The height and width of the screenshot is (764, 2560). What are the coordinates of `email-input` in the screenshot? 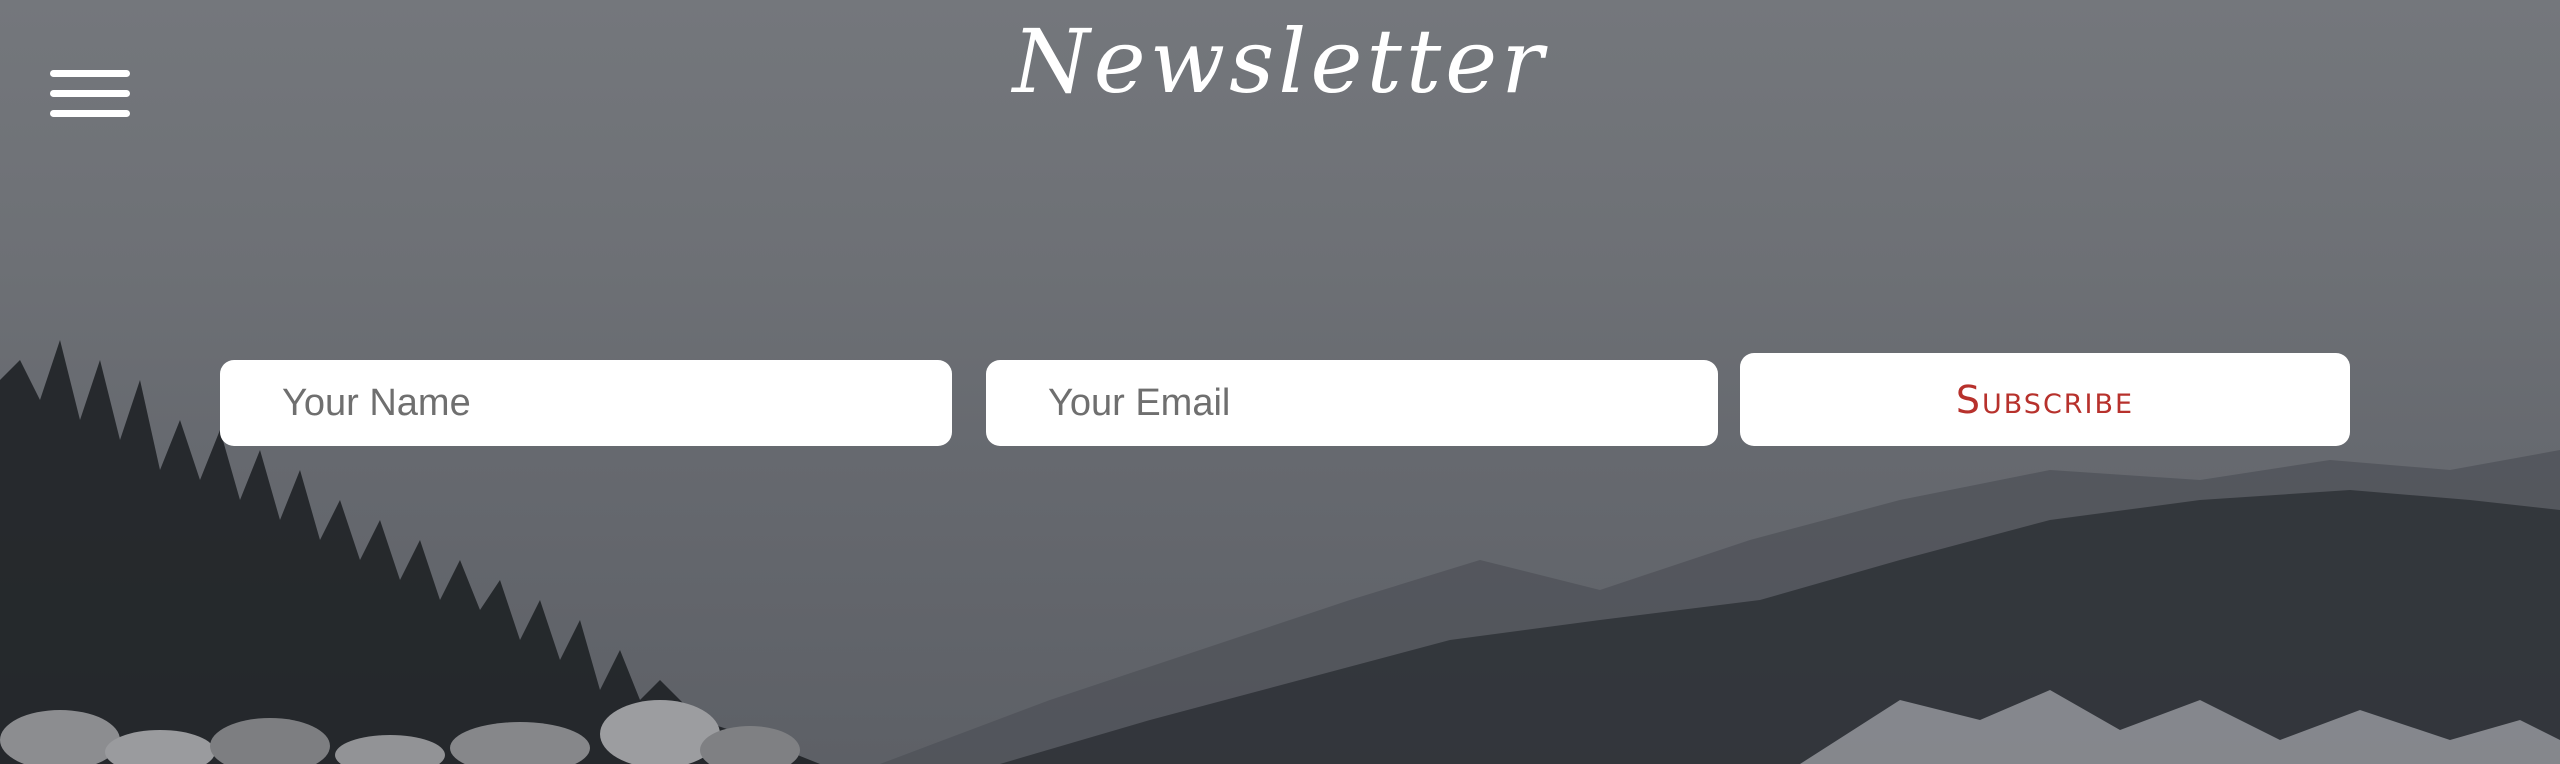 It's located at (1352, 403).